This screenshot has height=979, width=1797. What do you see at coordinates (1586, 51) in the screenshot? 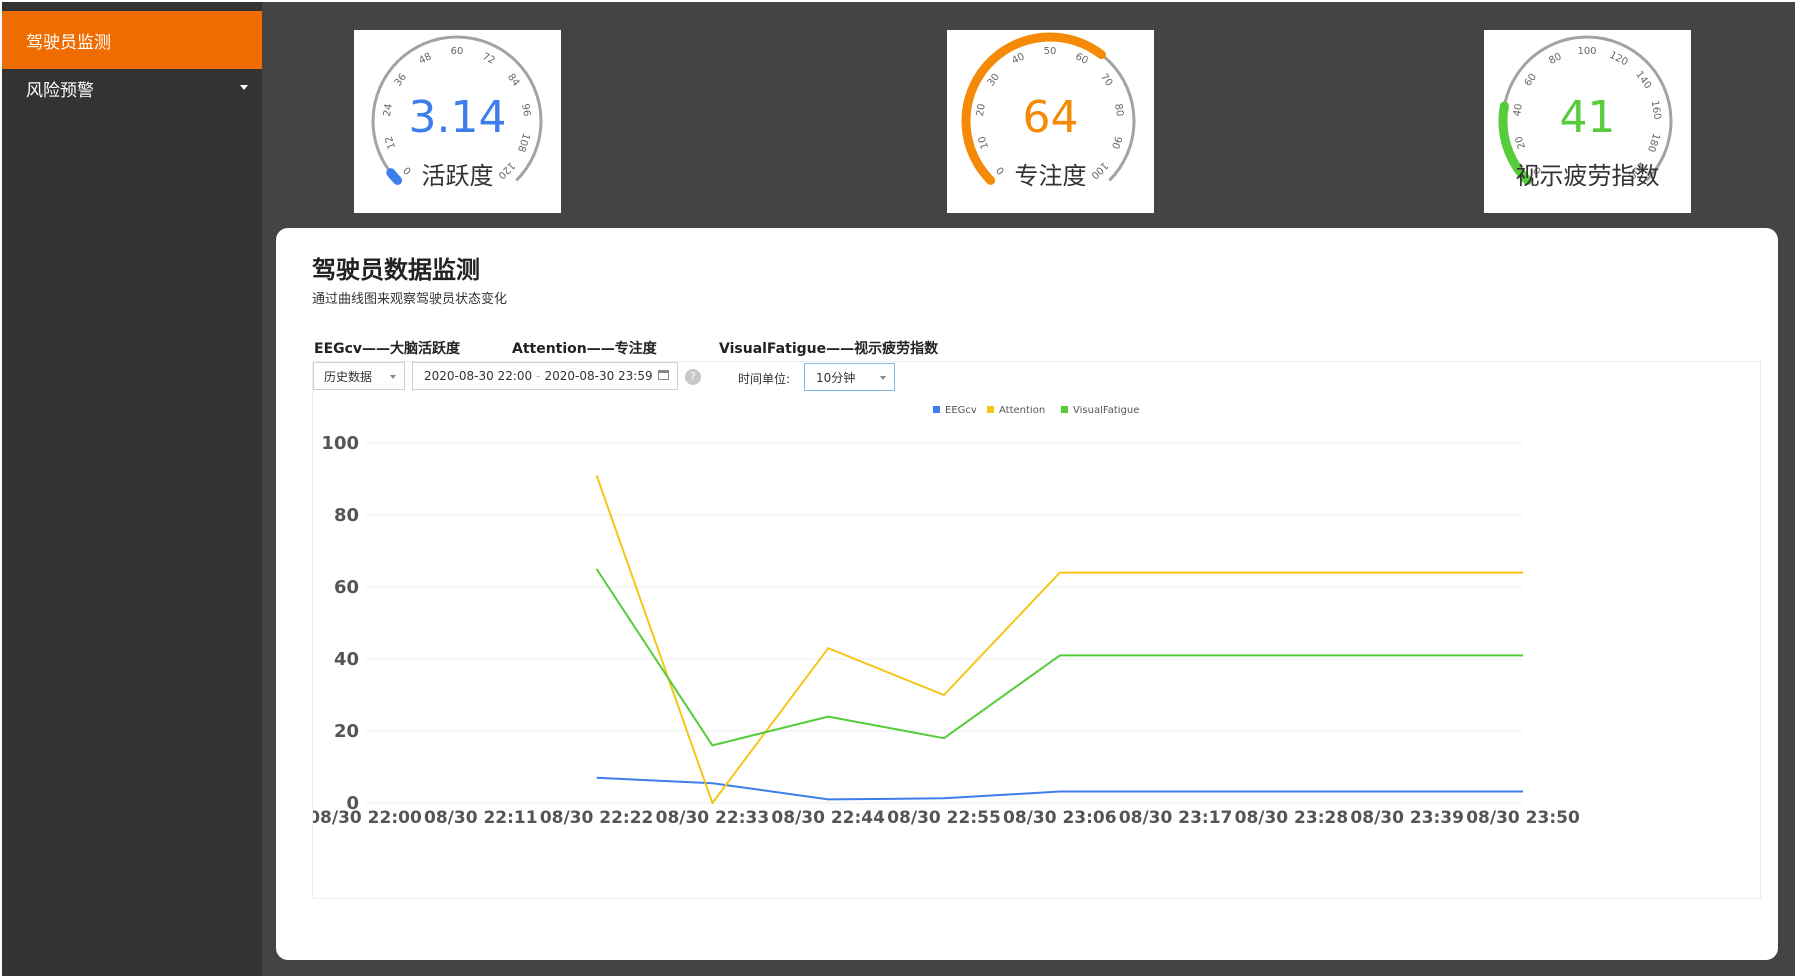
I see `gauge-tick-label: 100` at bounding box center [1586, 51].